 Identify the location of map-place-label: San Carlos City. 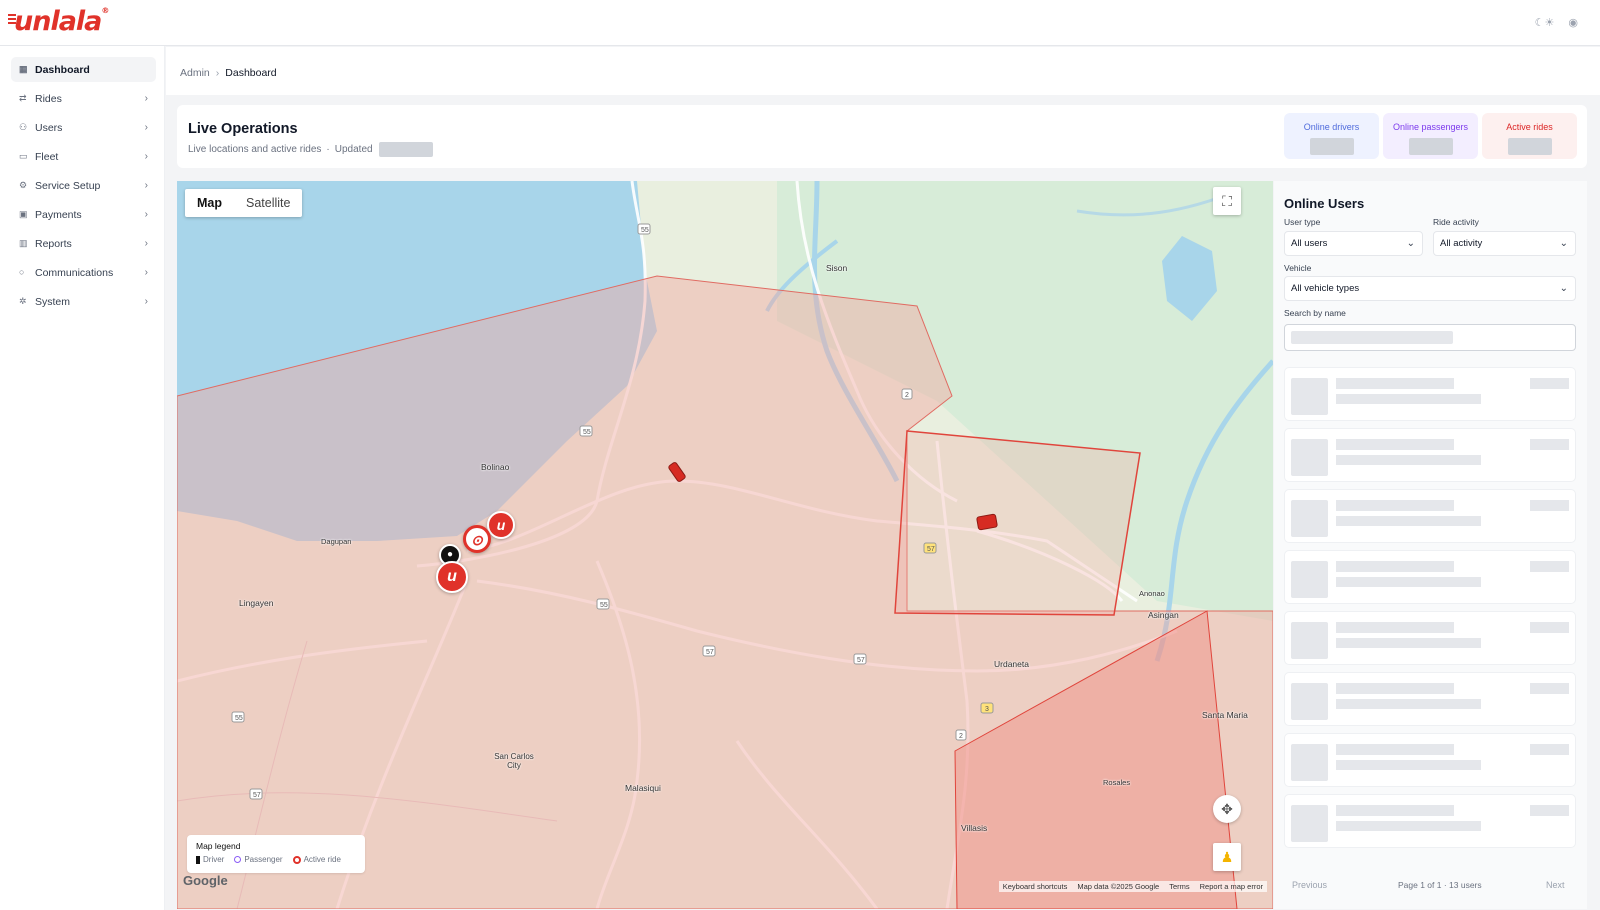
(514, 761).